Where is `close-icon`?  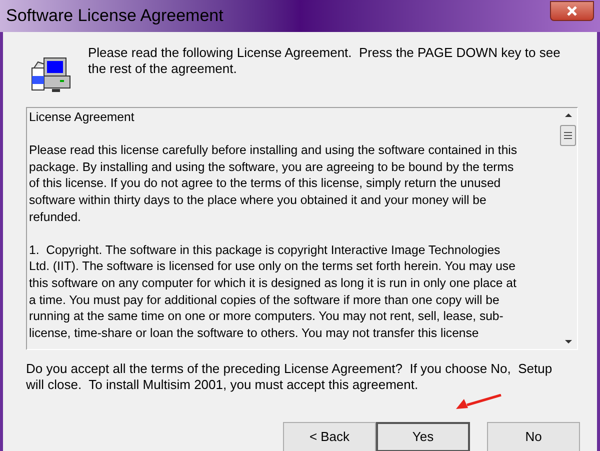
close-icon is located at coordinates (572, 11).